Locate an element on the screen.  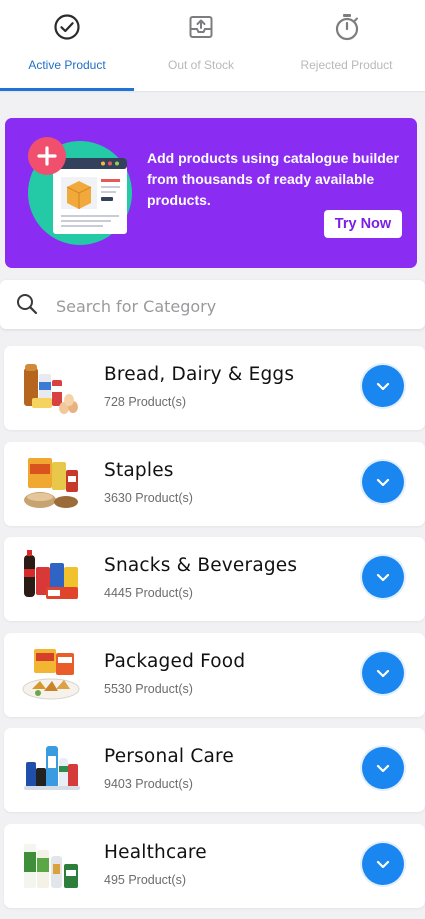
staples-image is located at coordinates (51, 482).